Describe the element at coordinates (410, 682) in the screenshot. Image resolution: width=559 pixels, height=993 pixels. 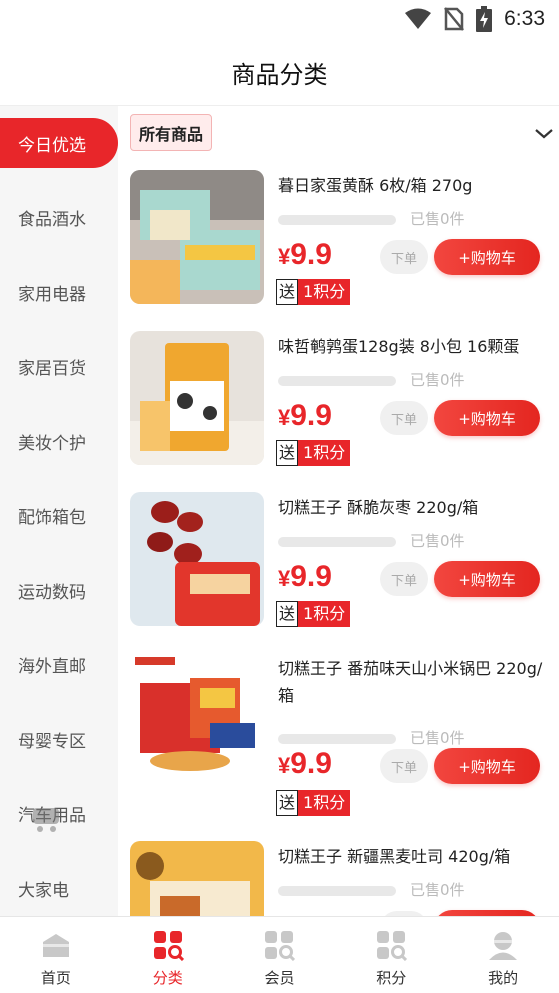
I see `product-name: 切糕王子 番茄味天山小米锅巴 220g/箱` at that location.